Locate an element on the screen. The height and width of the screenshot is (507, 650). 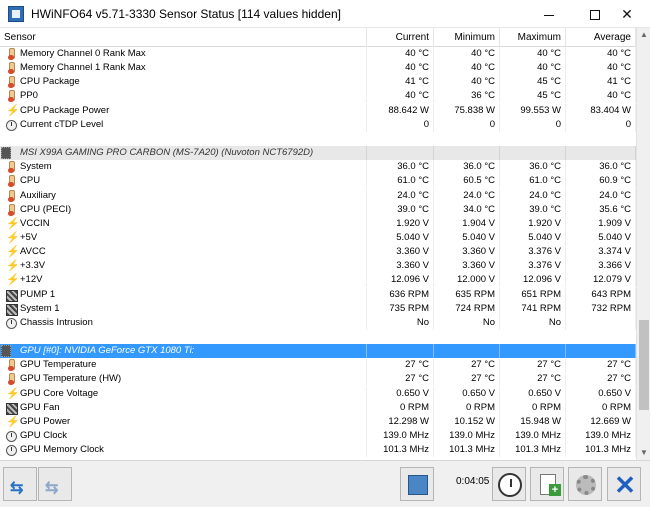
sensor-name: GPU Memory Clock is located at coordinates (183, 450).